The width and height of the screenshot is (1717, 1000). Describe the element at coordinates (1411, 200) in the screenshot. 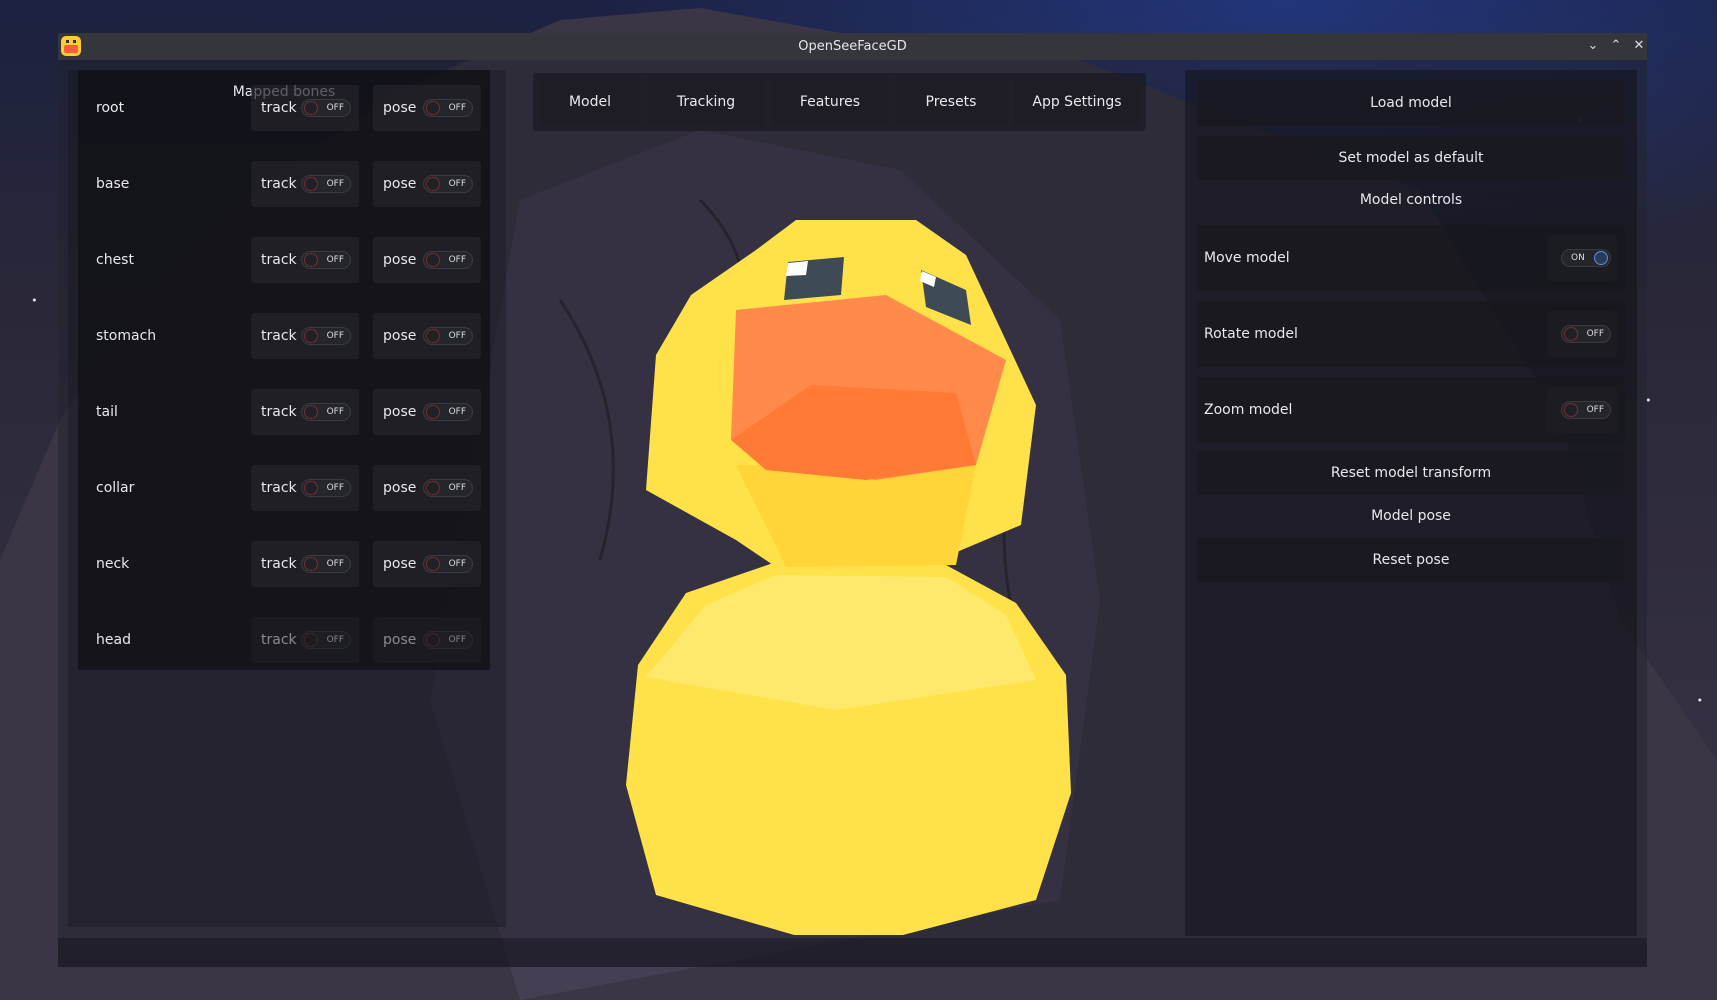

I see `model-controls-header: Model controls` at that location.